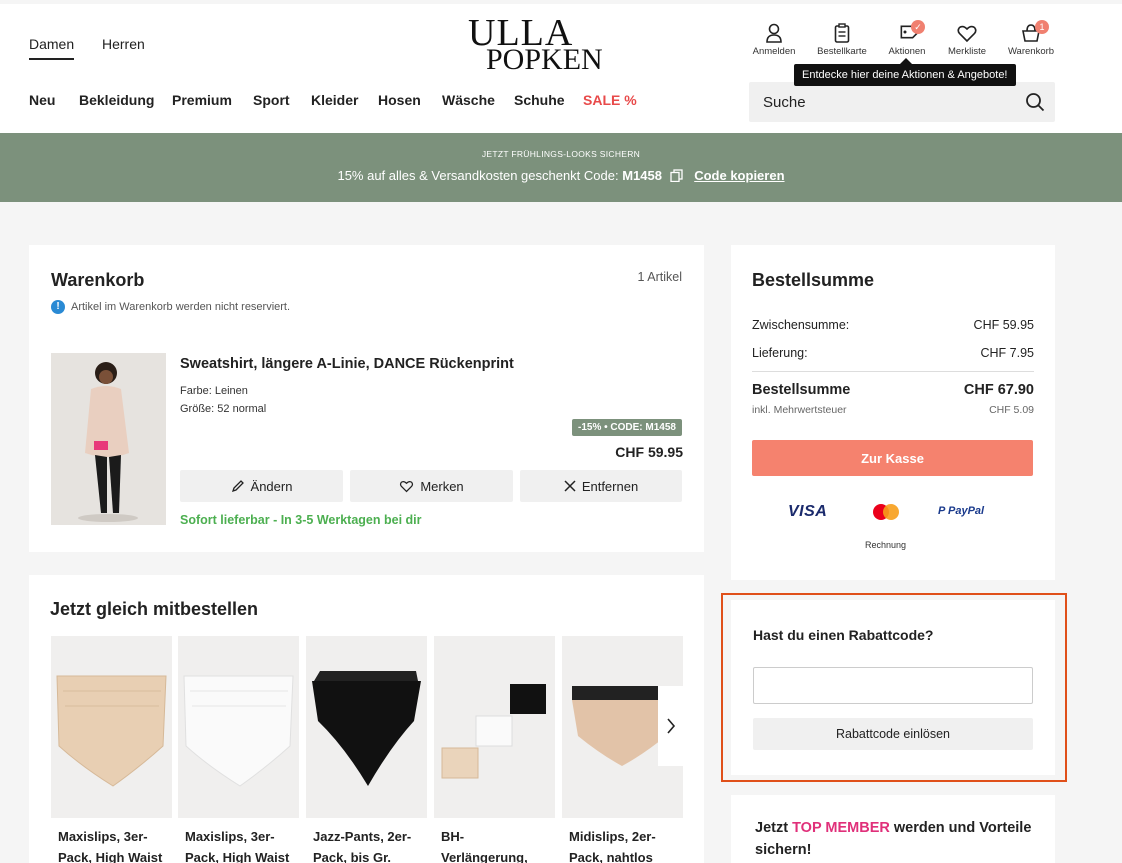  What do you see at coordinates (561, 154) in the screenshot?
I see `promo-small-text: JETZT FRÜHLINGS-LOOKS SICHERN` at bounding box center [561, 154].